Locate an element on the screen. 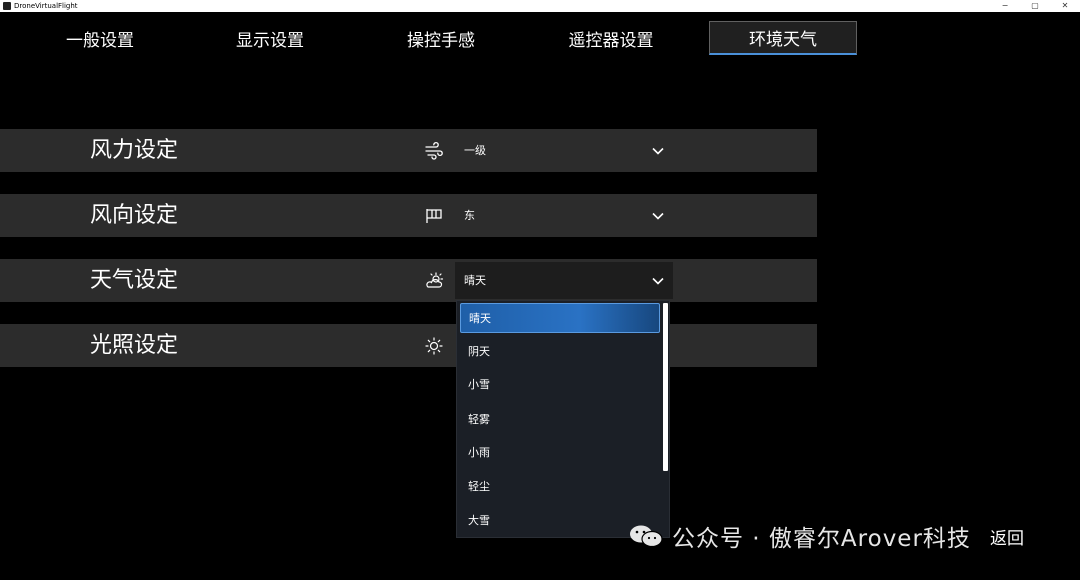 The image size is (1080, 580). select-value: 一级 is located at coordinates (475, 150).